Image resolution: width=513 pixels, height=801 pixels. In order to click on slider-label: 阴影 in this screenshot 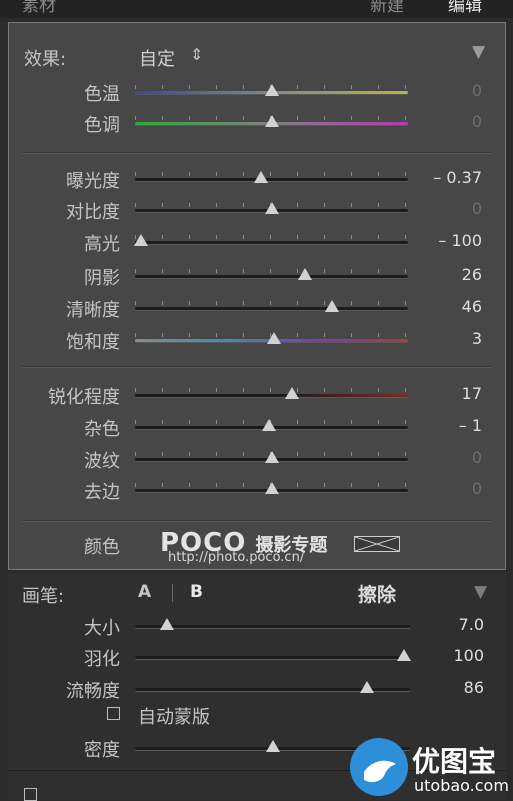, I will do `click(102, 278)`.